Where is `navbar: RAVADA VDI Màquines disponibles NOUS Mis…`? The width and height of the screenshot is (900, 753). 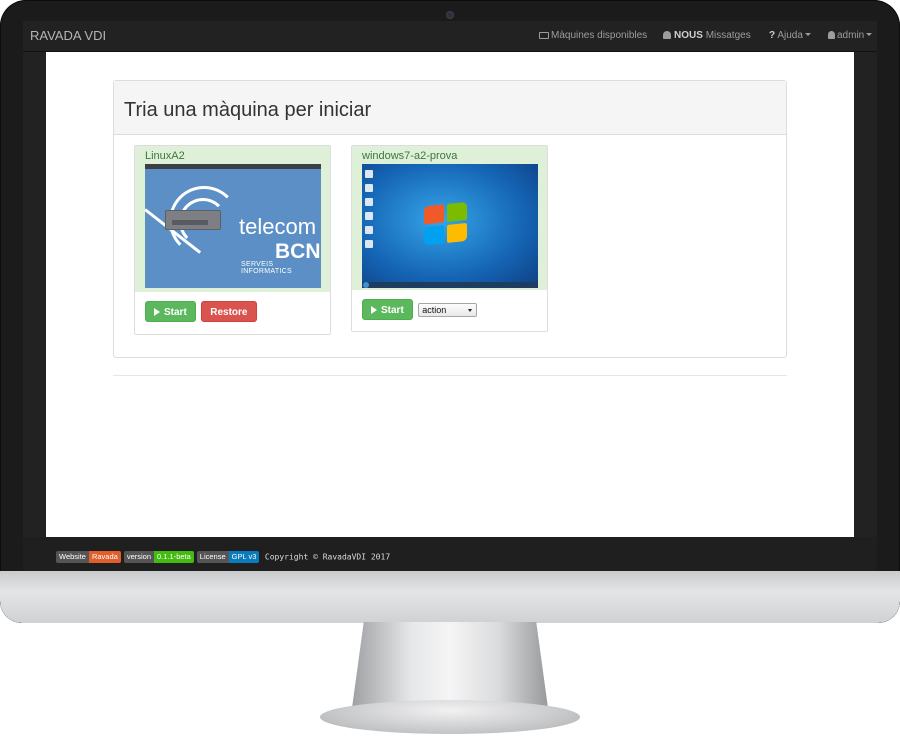
navbar: RAVADA VDI Màquines disponibles NOUS Mis… is located at coordinates (450, 36).